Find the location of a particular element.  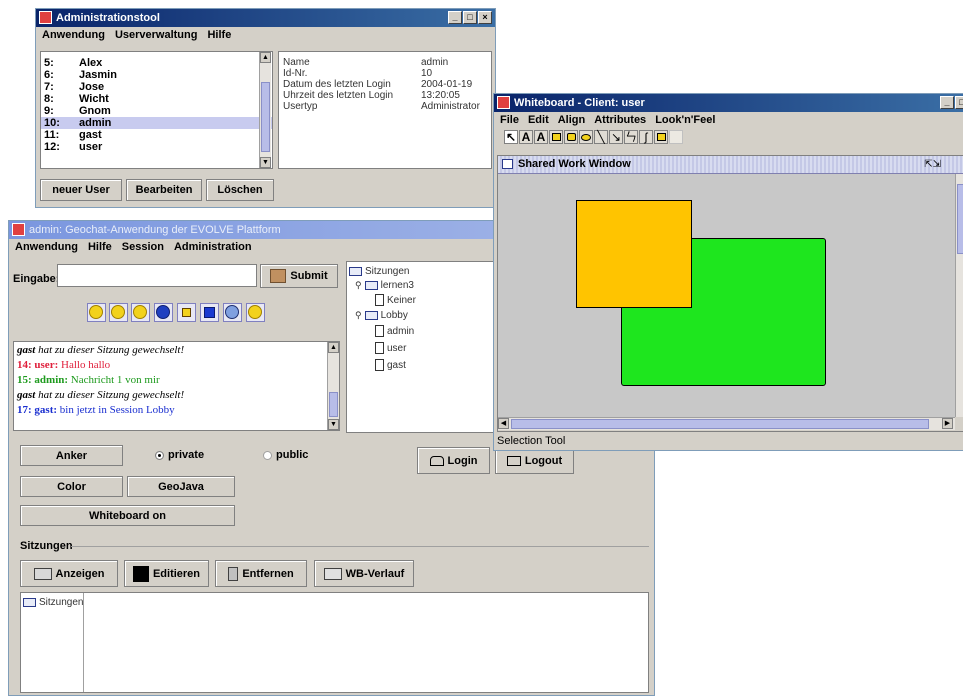

polygon-tool-icon is located at coordinates (661, 137).